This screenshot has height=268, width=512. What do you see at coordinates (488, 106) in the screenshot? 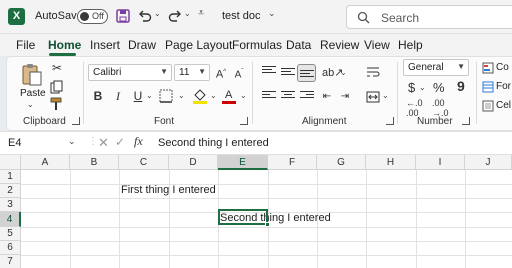
I see `cell-styles-icon` at bounding box center [488, 106].